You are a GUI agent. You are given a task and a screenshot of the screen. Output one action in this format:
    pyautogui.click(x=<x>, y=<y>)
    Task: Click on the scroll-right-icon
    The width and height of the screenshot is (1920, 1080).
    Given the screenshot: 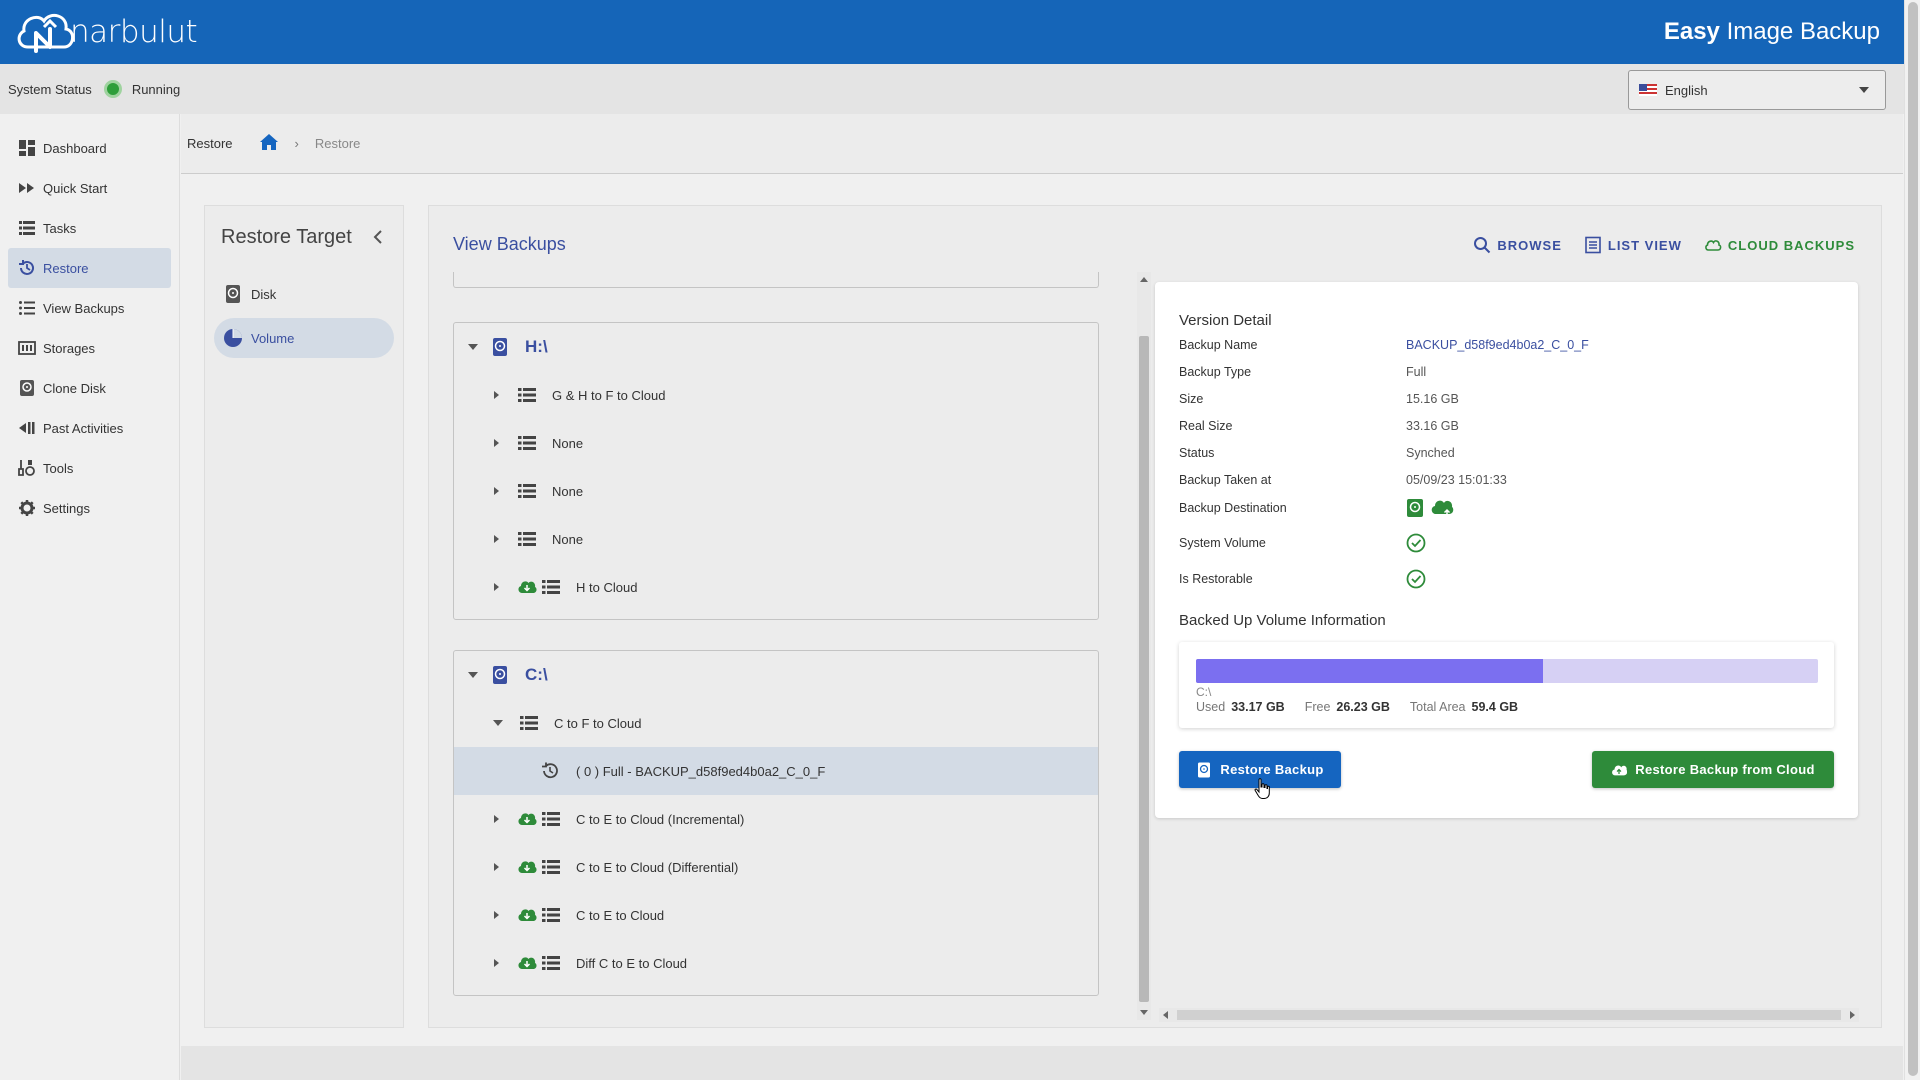 What is the action you would take?
    pyautogui.click(x=1852, y=1015)
    